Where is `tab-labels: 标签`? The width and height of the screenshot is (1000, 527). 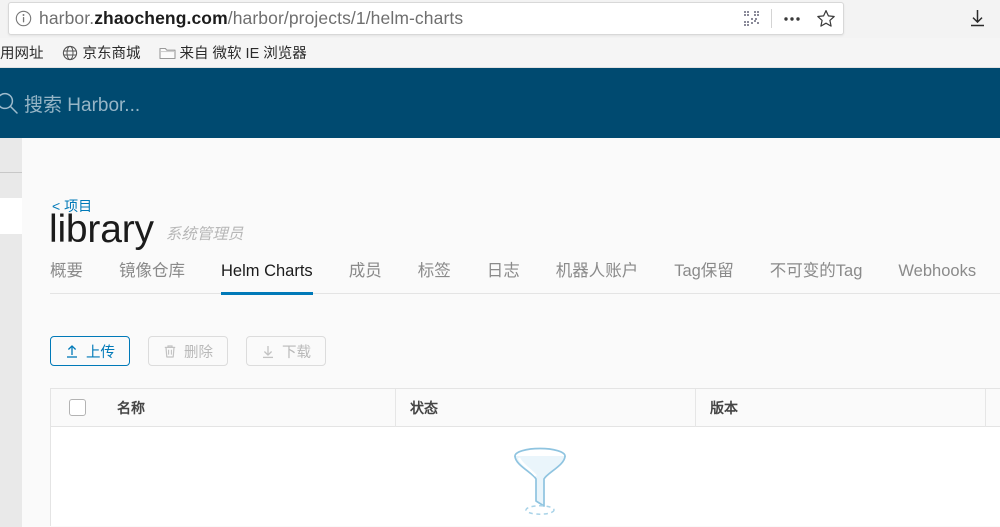 tab-labels: 标签 is located at coordinates (434, 278).